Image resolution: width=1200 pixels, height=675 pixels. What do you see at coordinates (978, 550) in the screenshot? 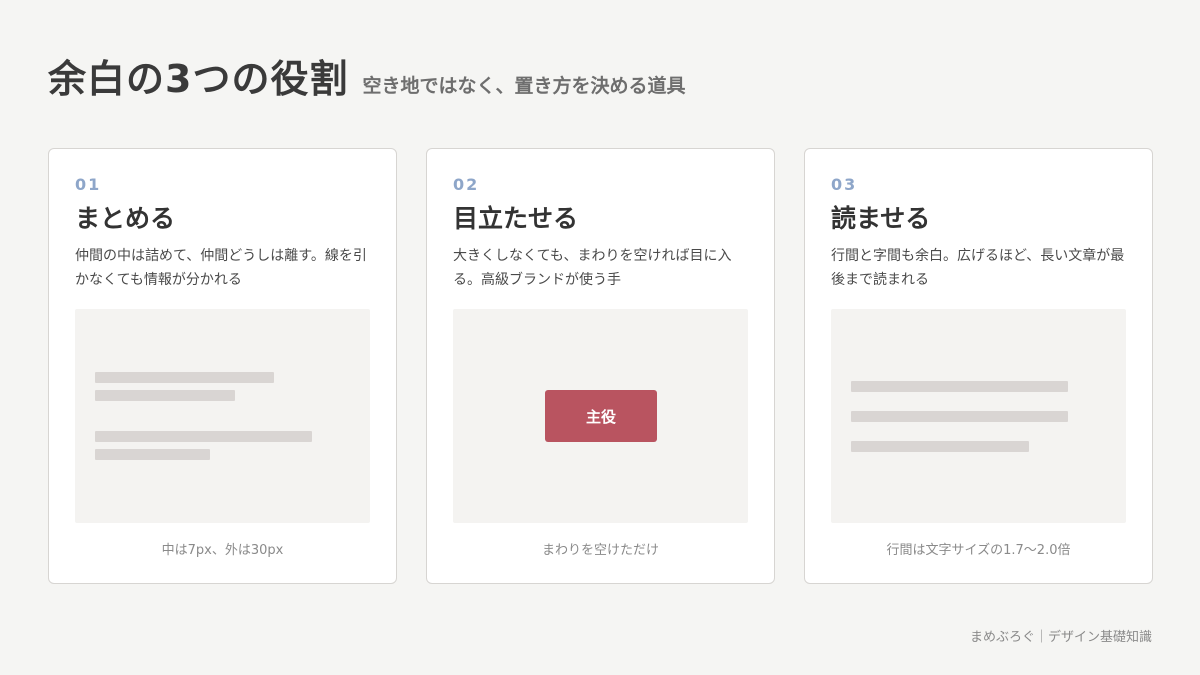
I see `card-caption: 行間は文字サイズの1.7〜2.0倍` at bounding box center [978, 550].